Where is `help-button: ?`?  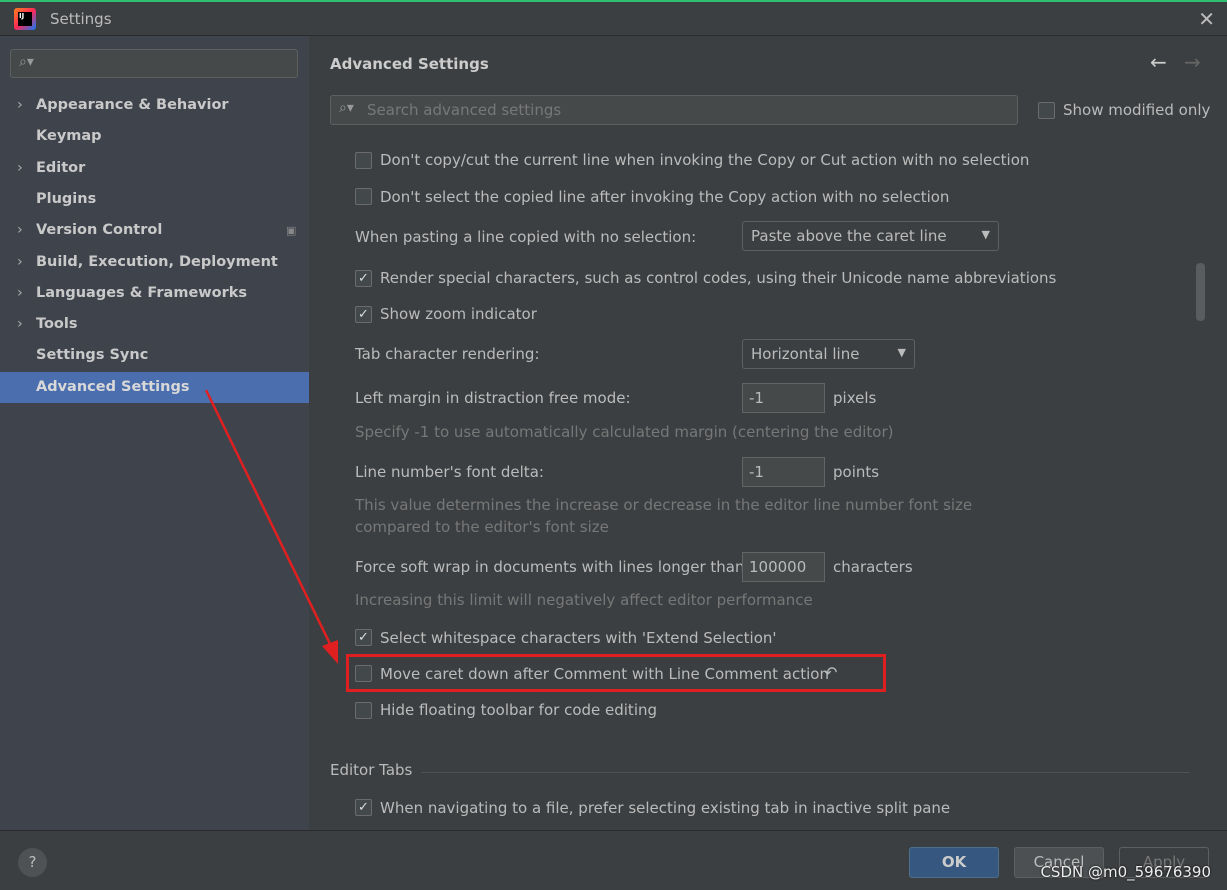
help-button: ? is located at coordinates (32, 862).